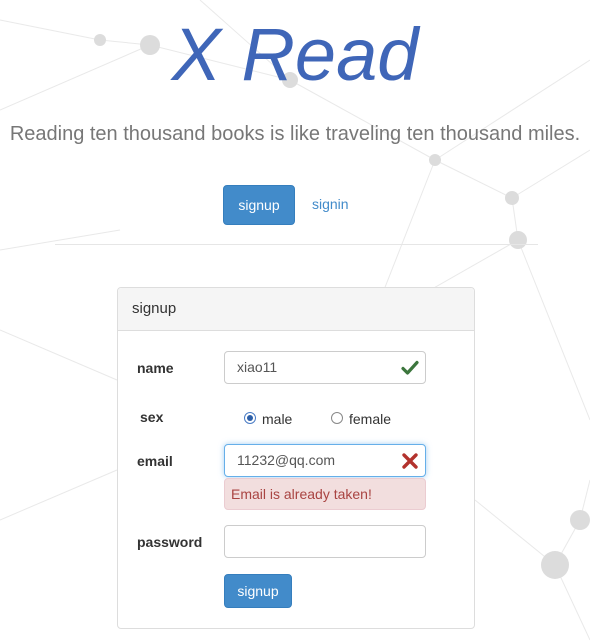  What do you see at coordinates (152, 417) in the screenshot?
I see `sex-label: sex` at bounding box center [152, 417].